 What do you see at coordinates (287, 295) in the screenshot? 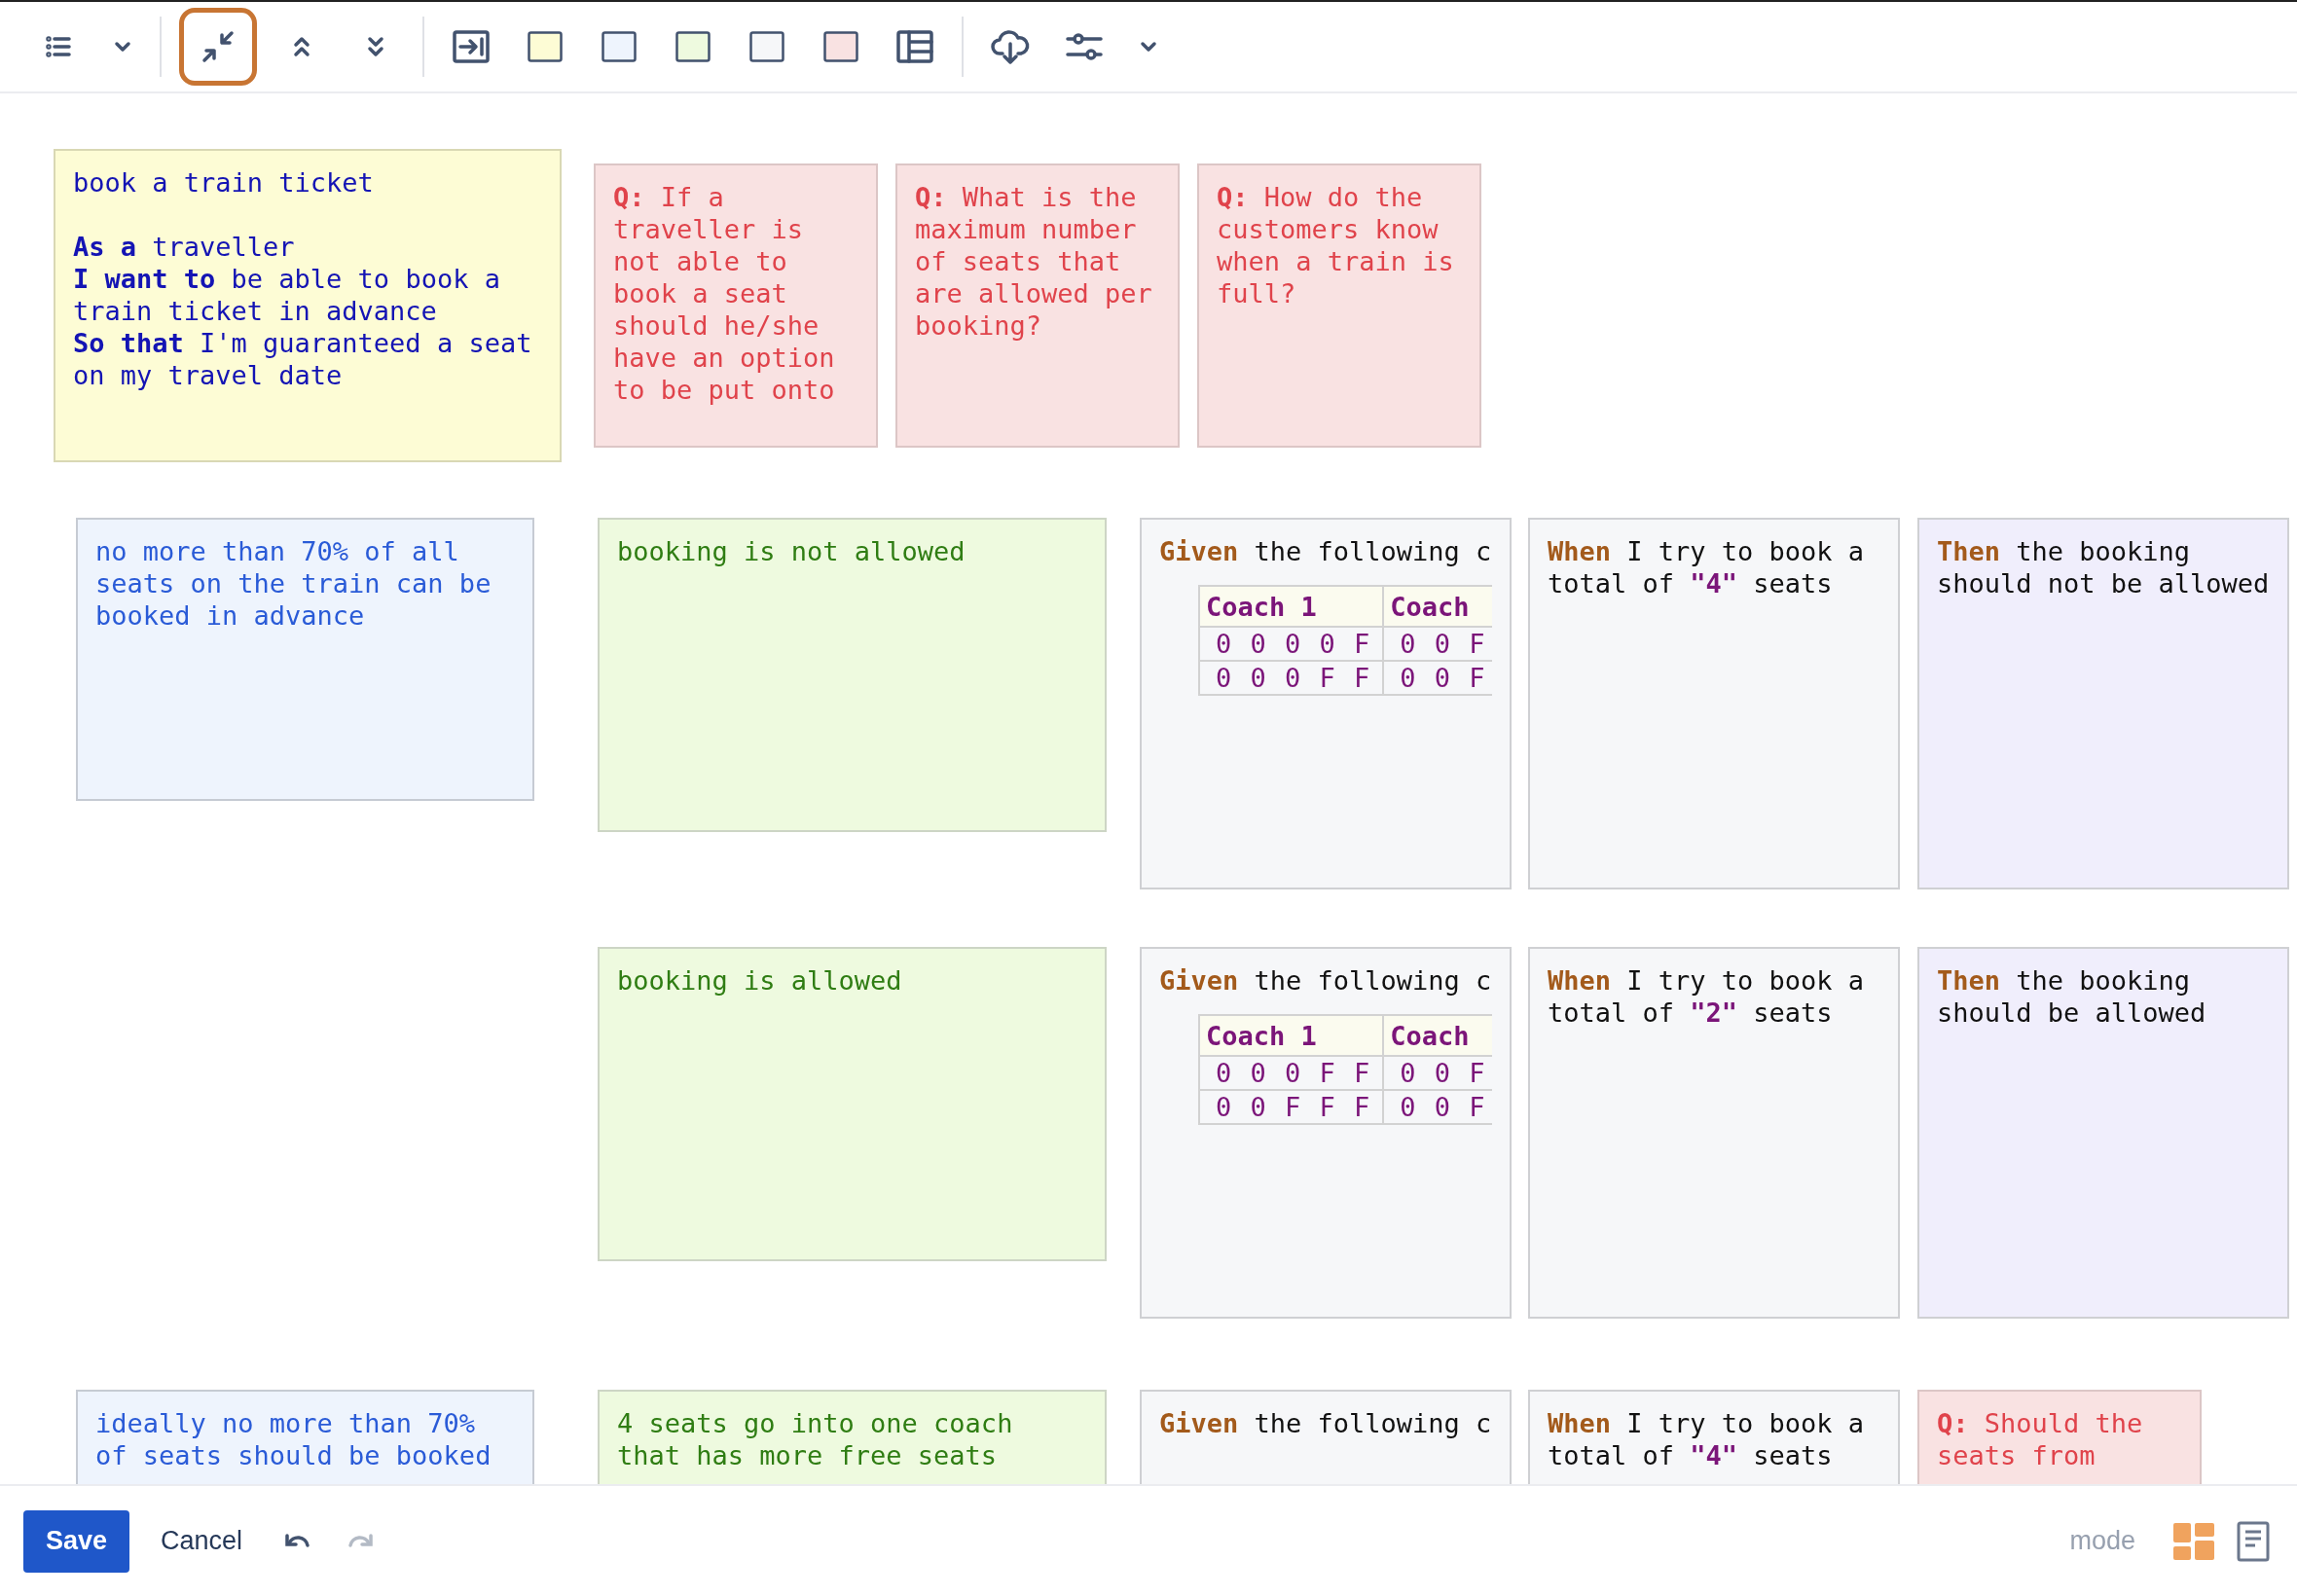
I see `story-line: I want to be able to book a train ticket in advance` at bounding box center [287, 295].